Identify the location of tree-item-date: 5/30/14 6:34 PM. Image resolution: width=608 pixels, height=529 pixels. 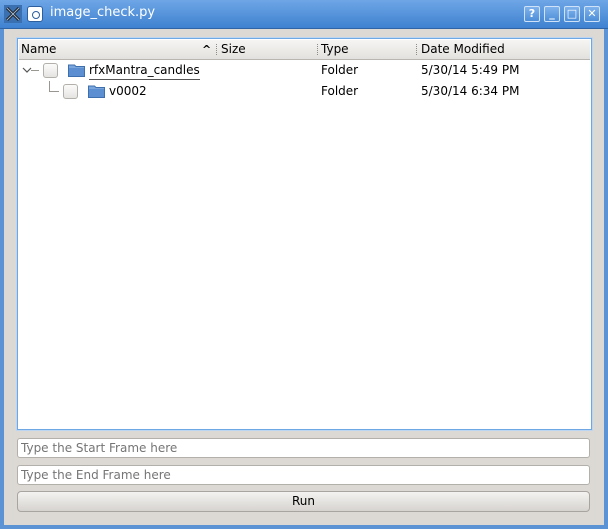
(470, 91).